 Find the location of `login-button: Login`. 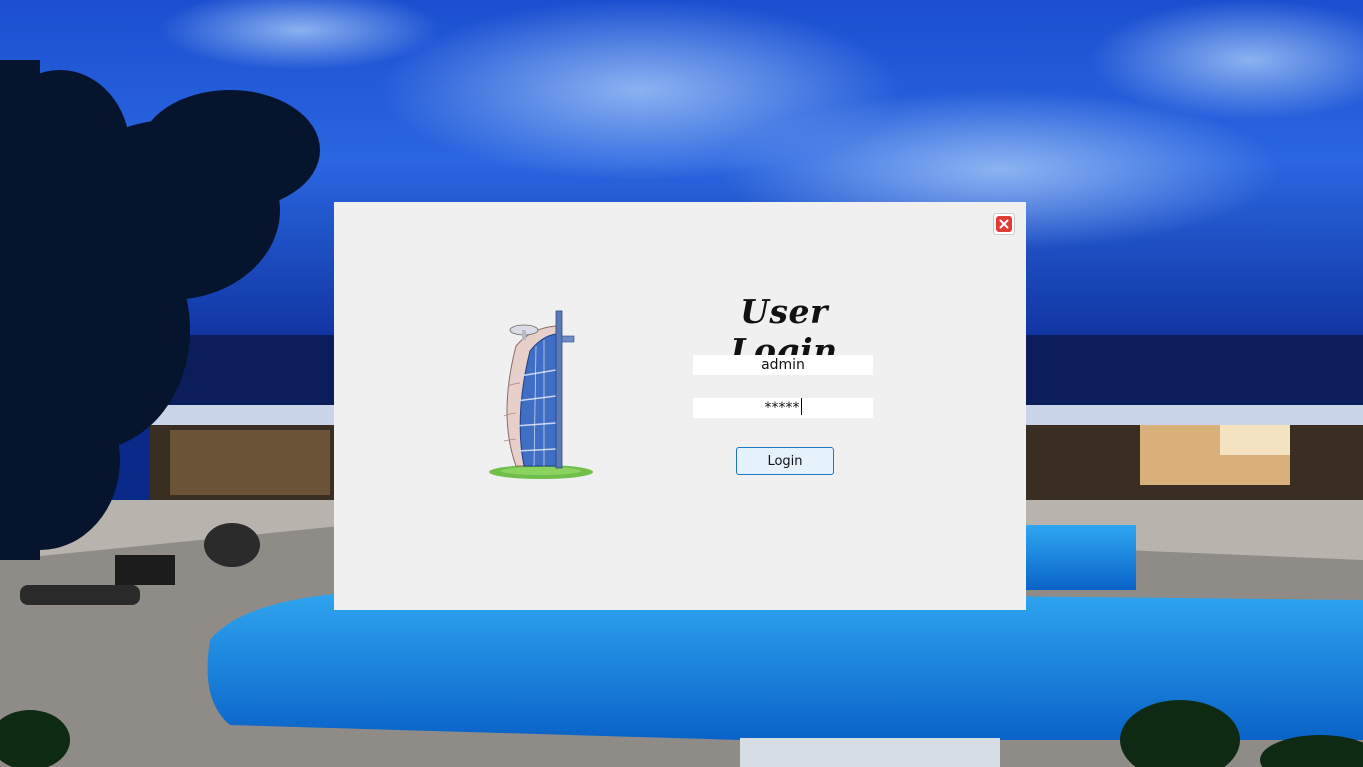

login-button: Login is located at coordinates (785, 461).